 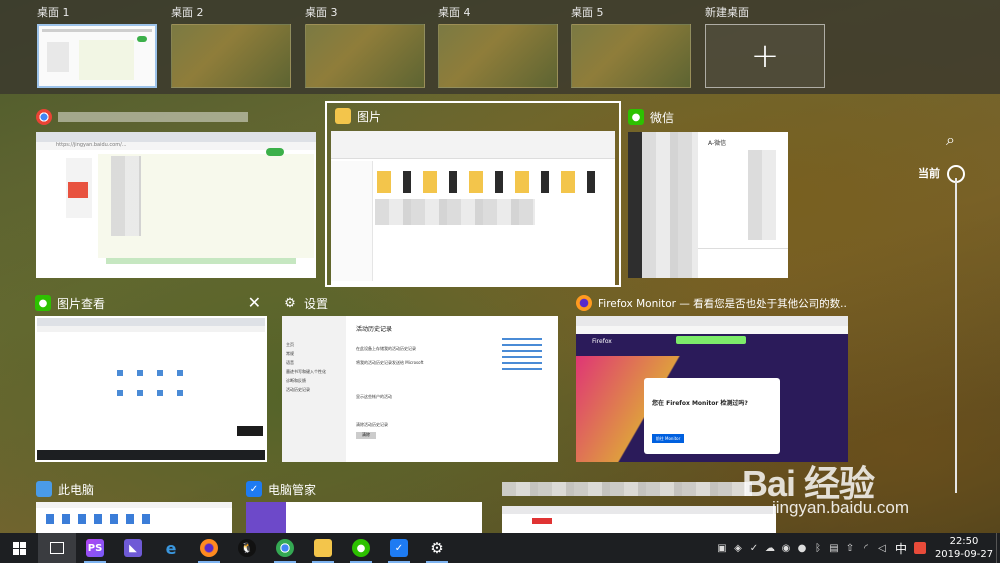 What do you see at coordinates (323, 548) in the screenshot?
I see `taskbar-file-explorer` at bounding box center [323, 548].